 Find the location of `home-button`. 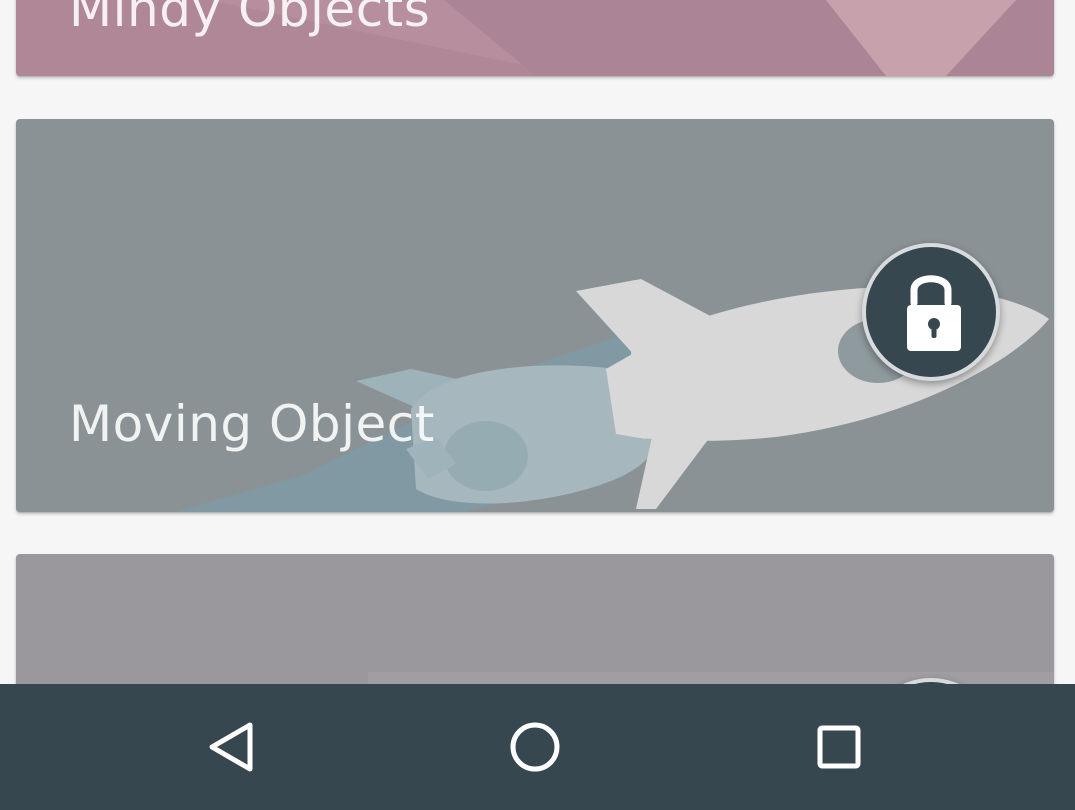

home-button is located at coordinates (535, 747).